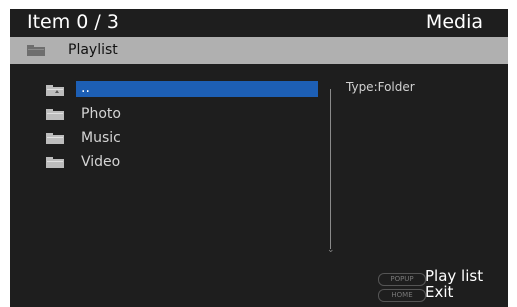 The height and width of the screenshot is (307, 517). Describe the element at coordinates (402, 295) in the screenshot. I see `home-key-badge: HOME` at that location.